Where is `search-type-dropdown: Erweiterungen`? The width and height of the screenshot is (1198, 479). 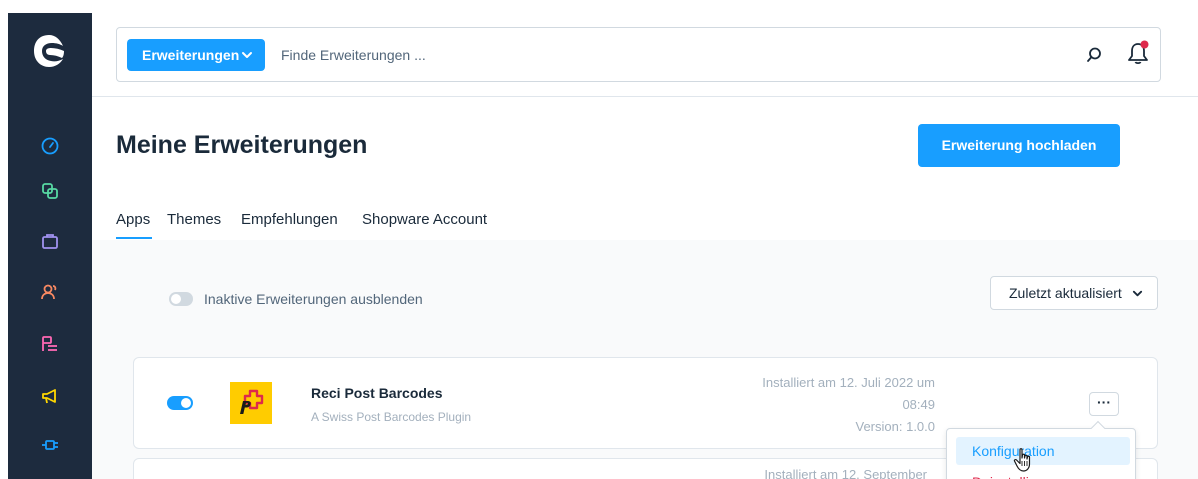 search-type-dropdown: Erweiterungen is located at coordinates (196, 55).